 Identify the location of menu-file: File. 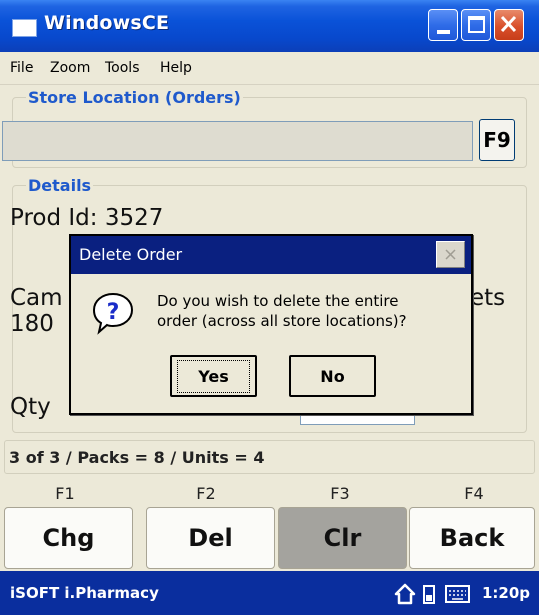
(21, 68).